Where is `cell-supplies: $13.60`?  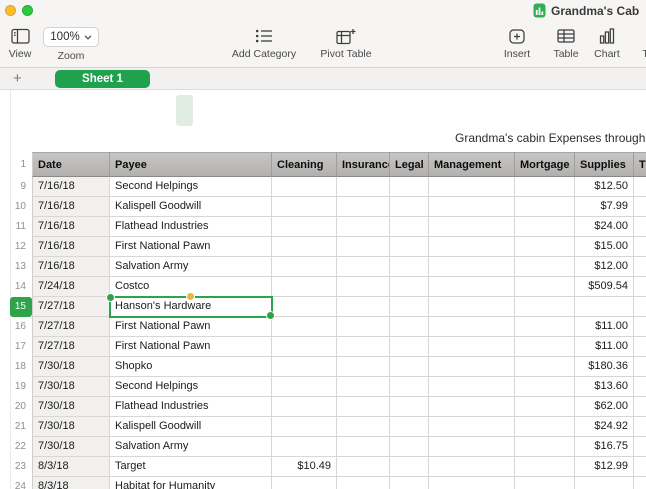
cell-supplies: $13.60 is located at coordinates (604, 387).